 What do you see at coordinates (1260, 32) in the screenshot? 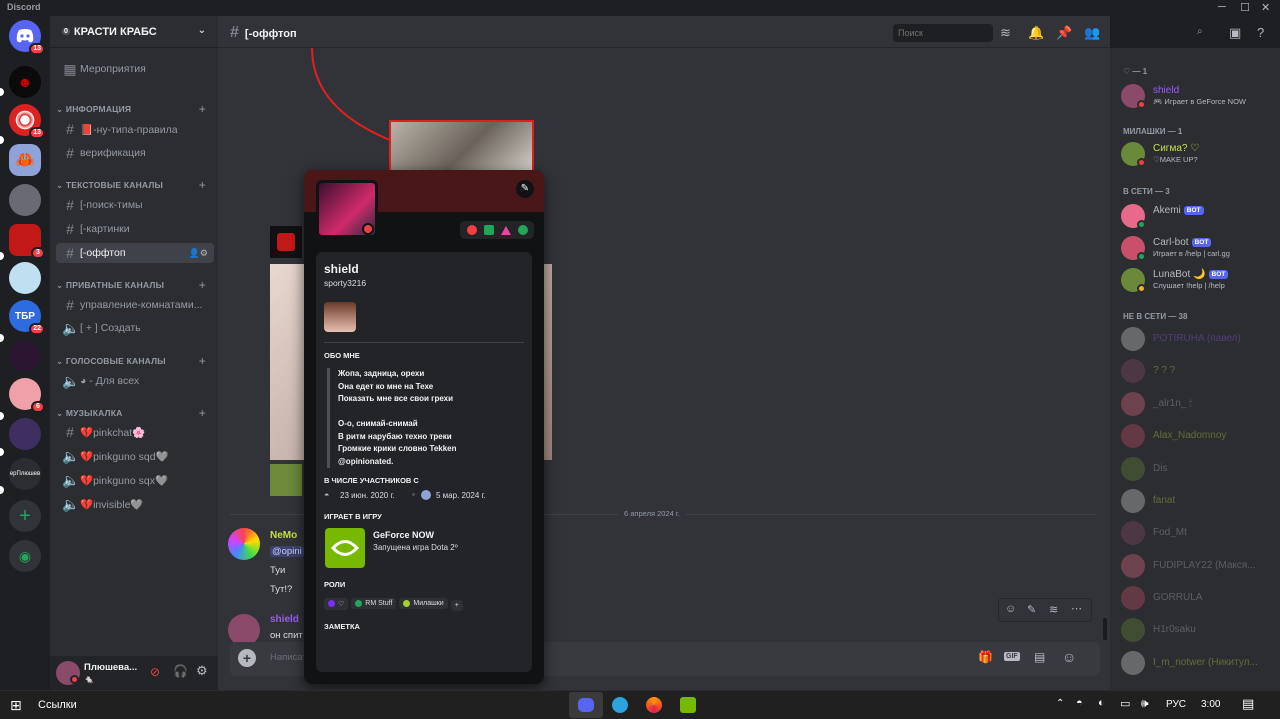
I see `help-icon: ?` at bounding box center [1260, 32].